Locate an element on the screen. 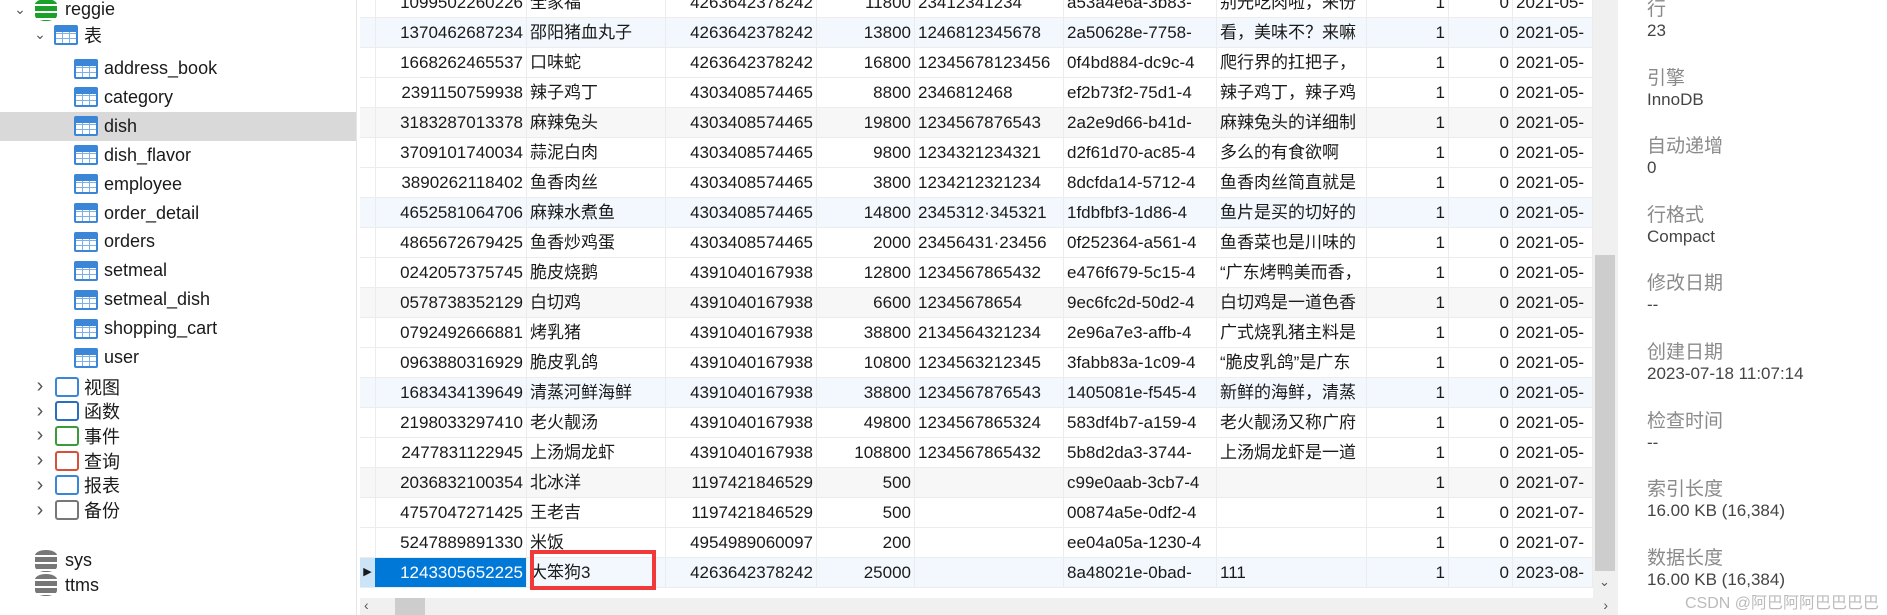  cell-description: 看，美味不？来嘛 is located at coordinates (1292, 32).